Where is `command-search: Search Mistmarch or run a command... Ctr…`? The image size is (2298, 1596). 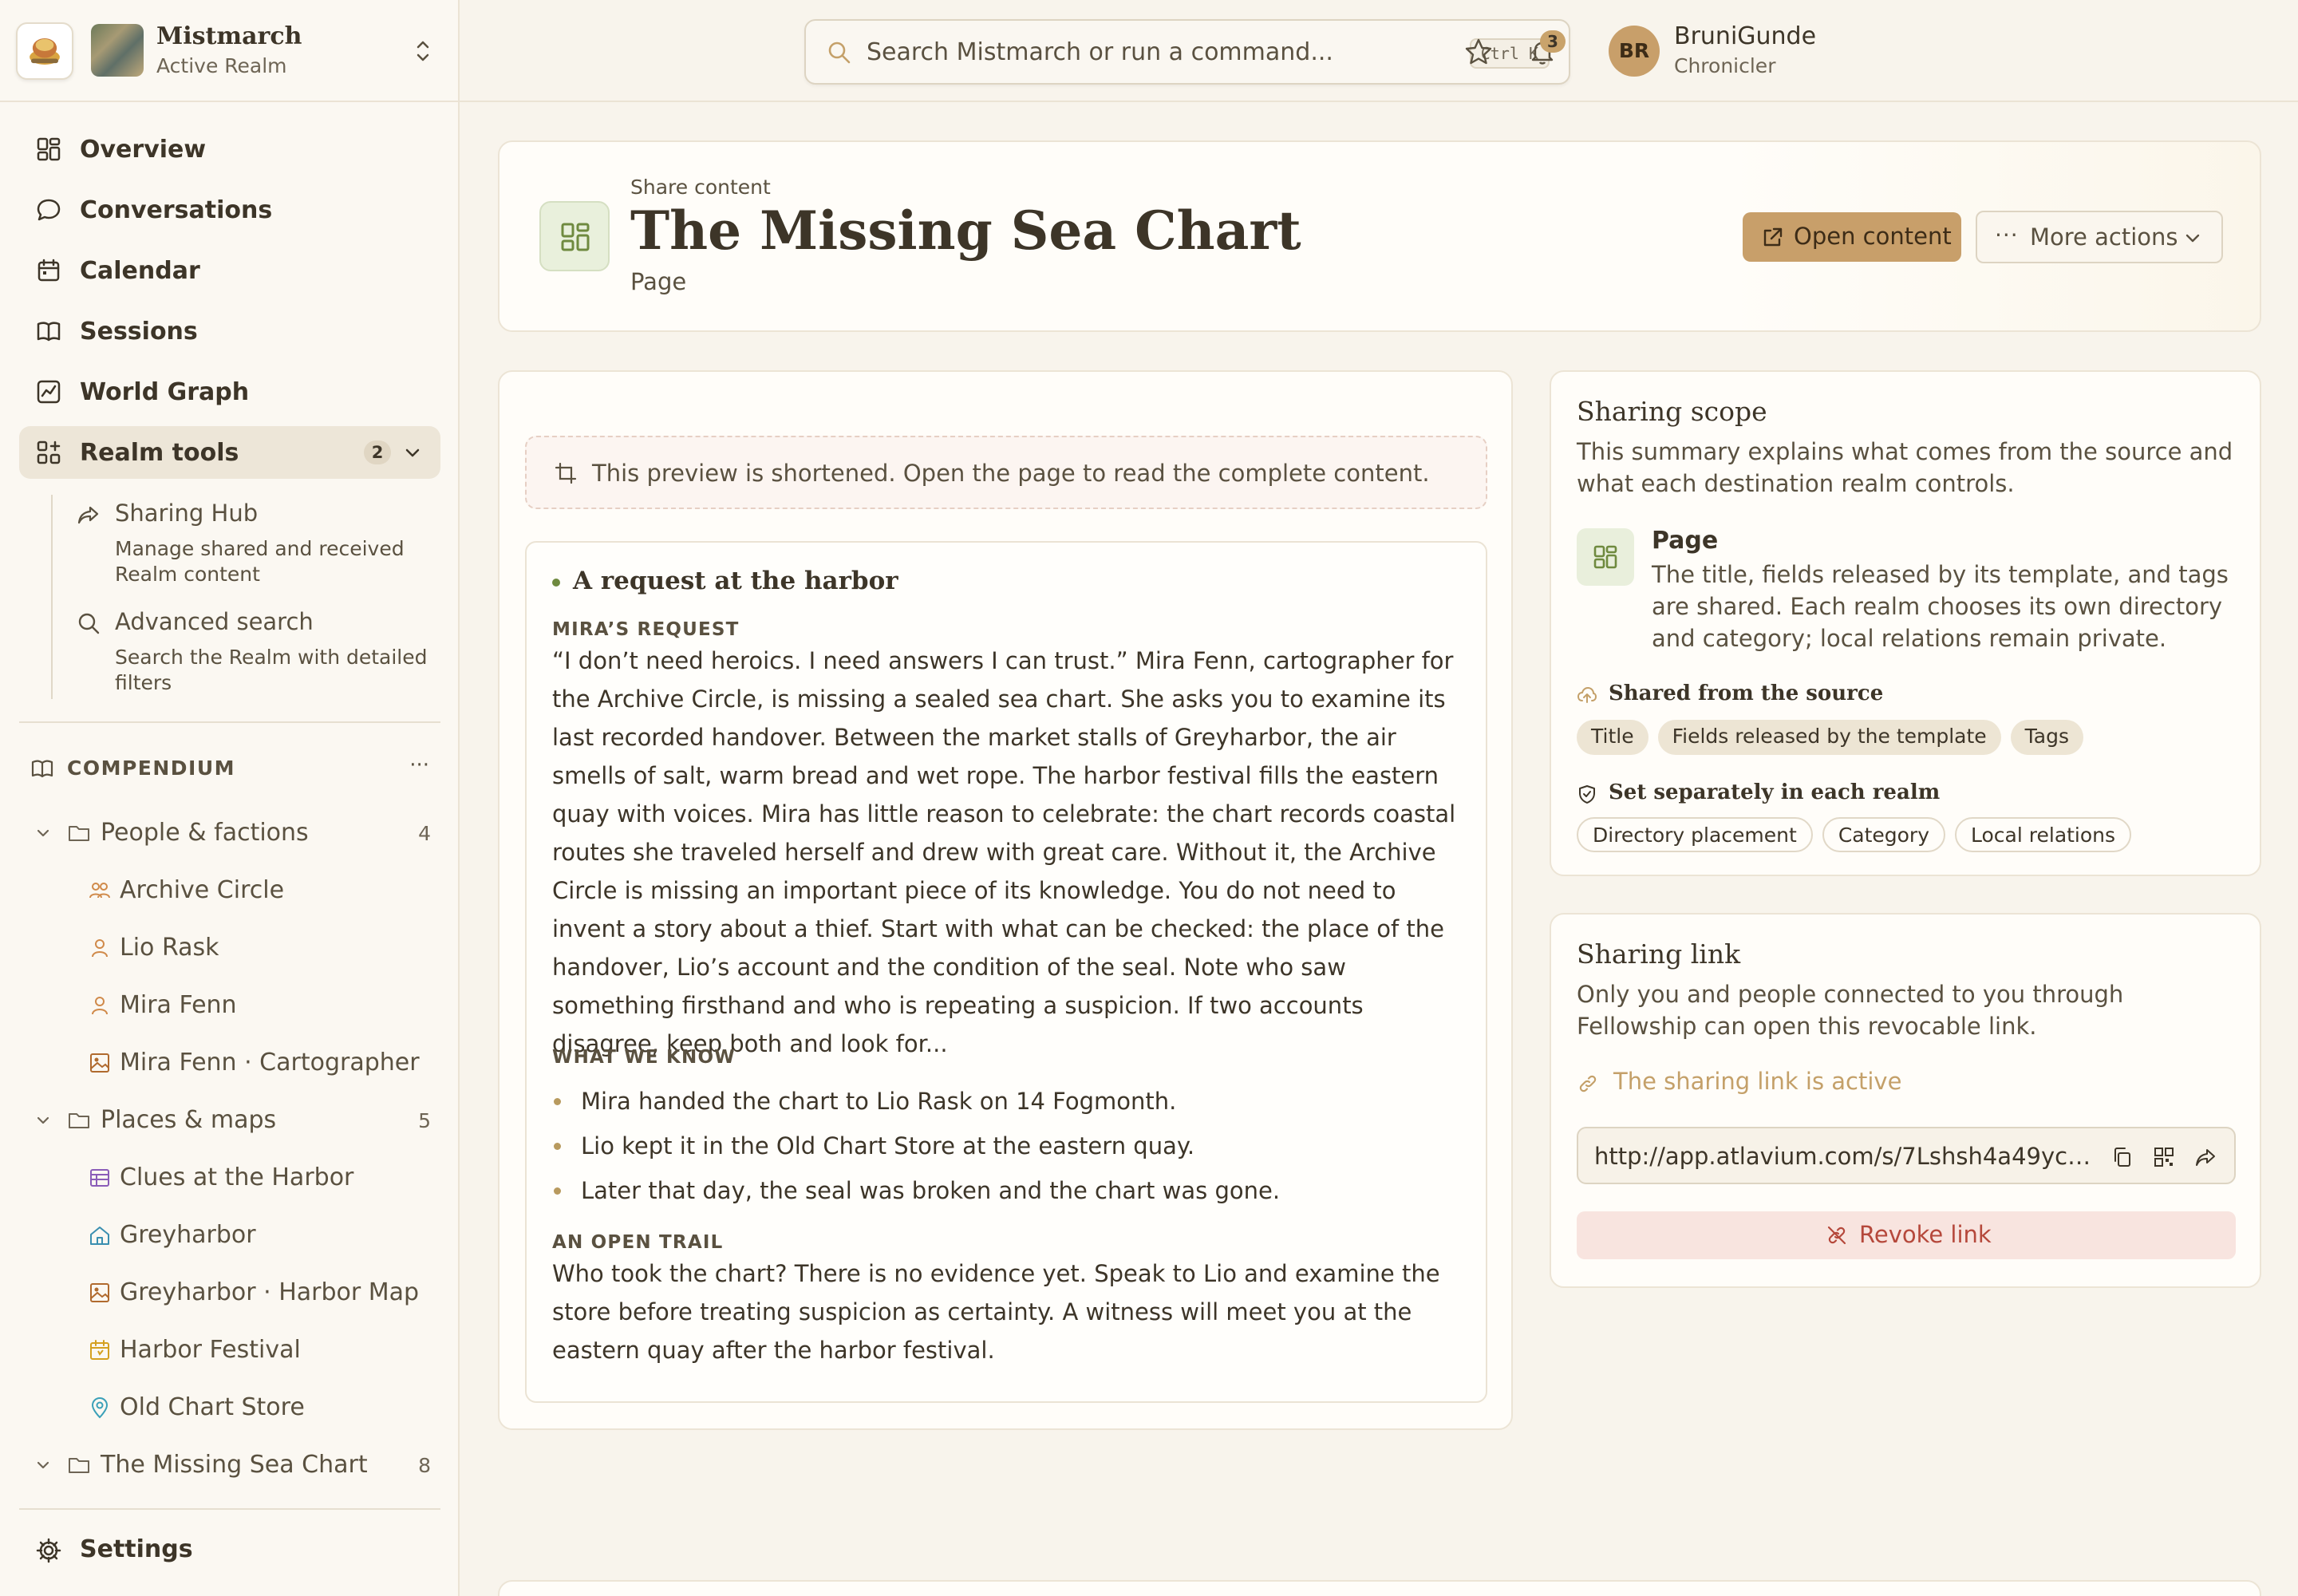
command-search: Search Mistmarch or run a command... Ctr… is located at coordinates (1187, 52).